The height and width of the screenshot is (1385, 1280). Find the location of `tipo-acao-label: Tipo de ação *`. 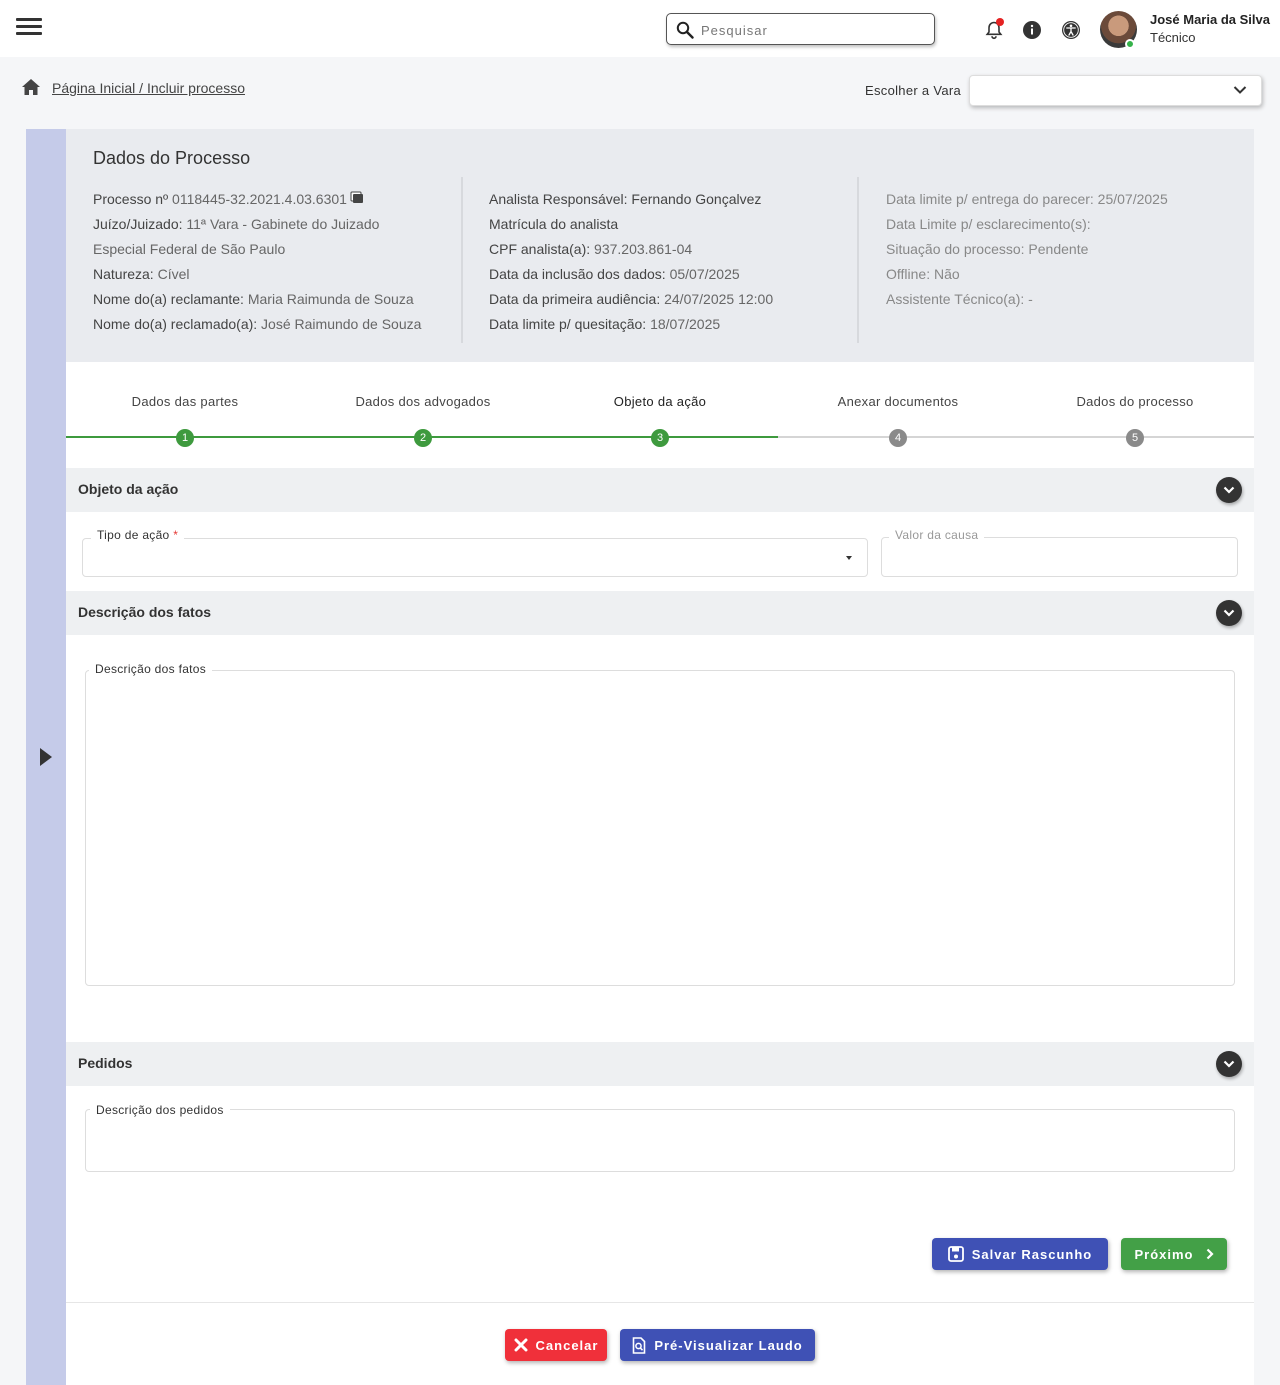

tipo-acao-label: Tipo de ação * is located at coordinates (138, 535).